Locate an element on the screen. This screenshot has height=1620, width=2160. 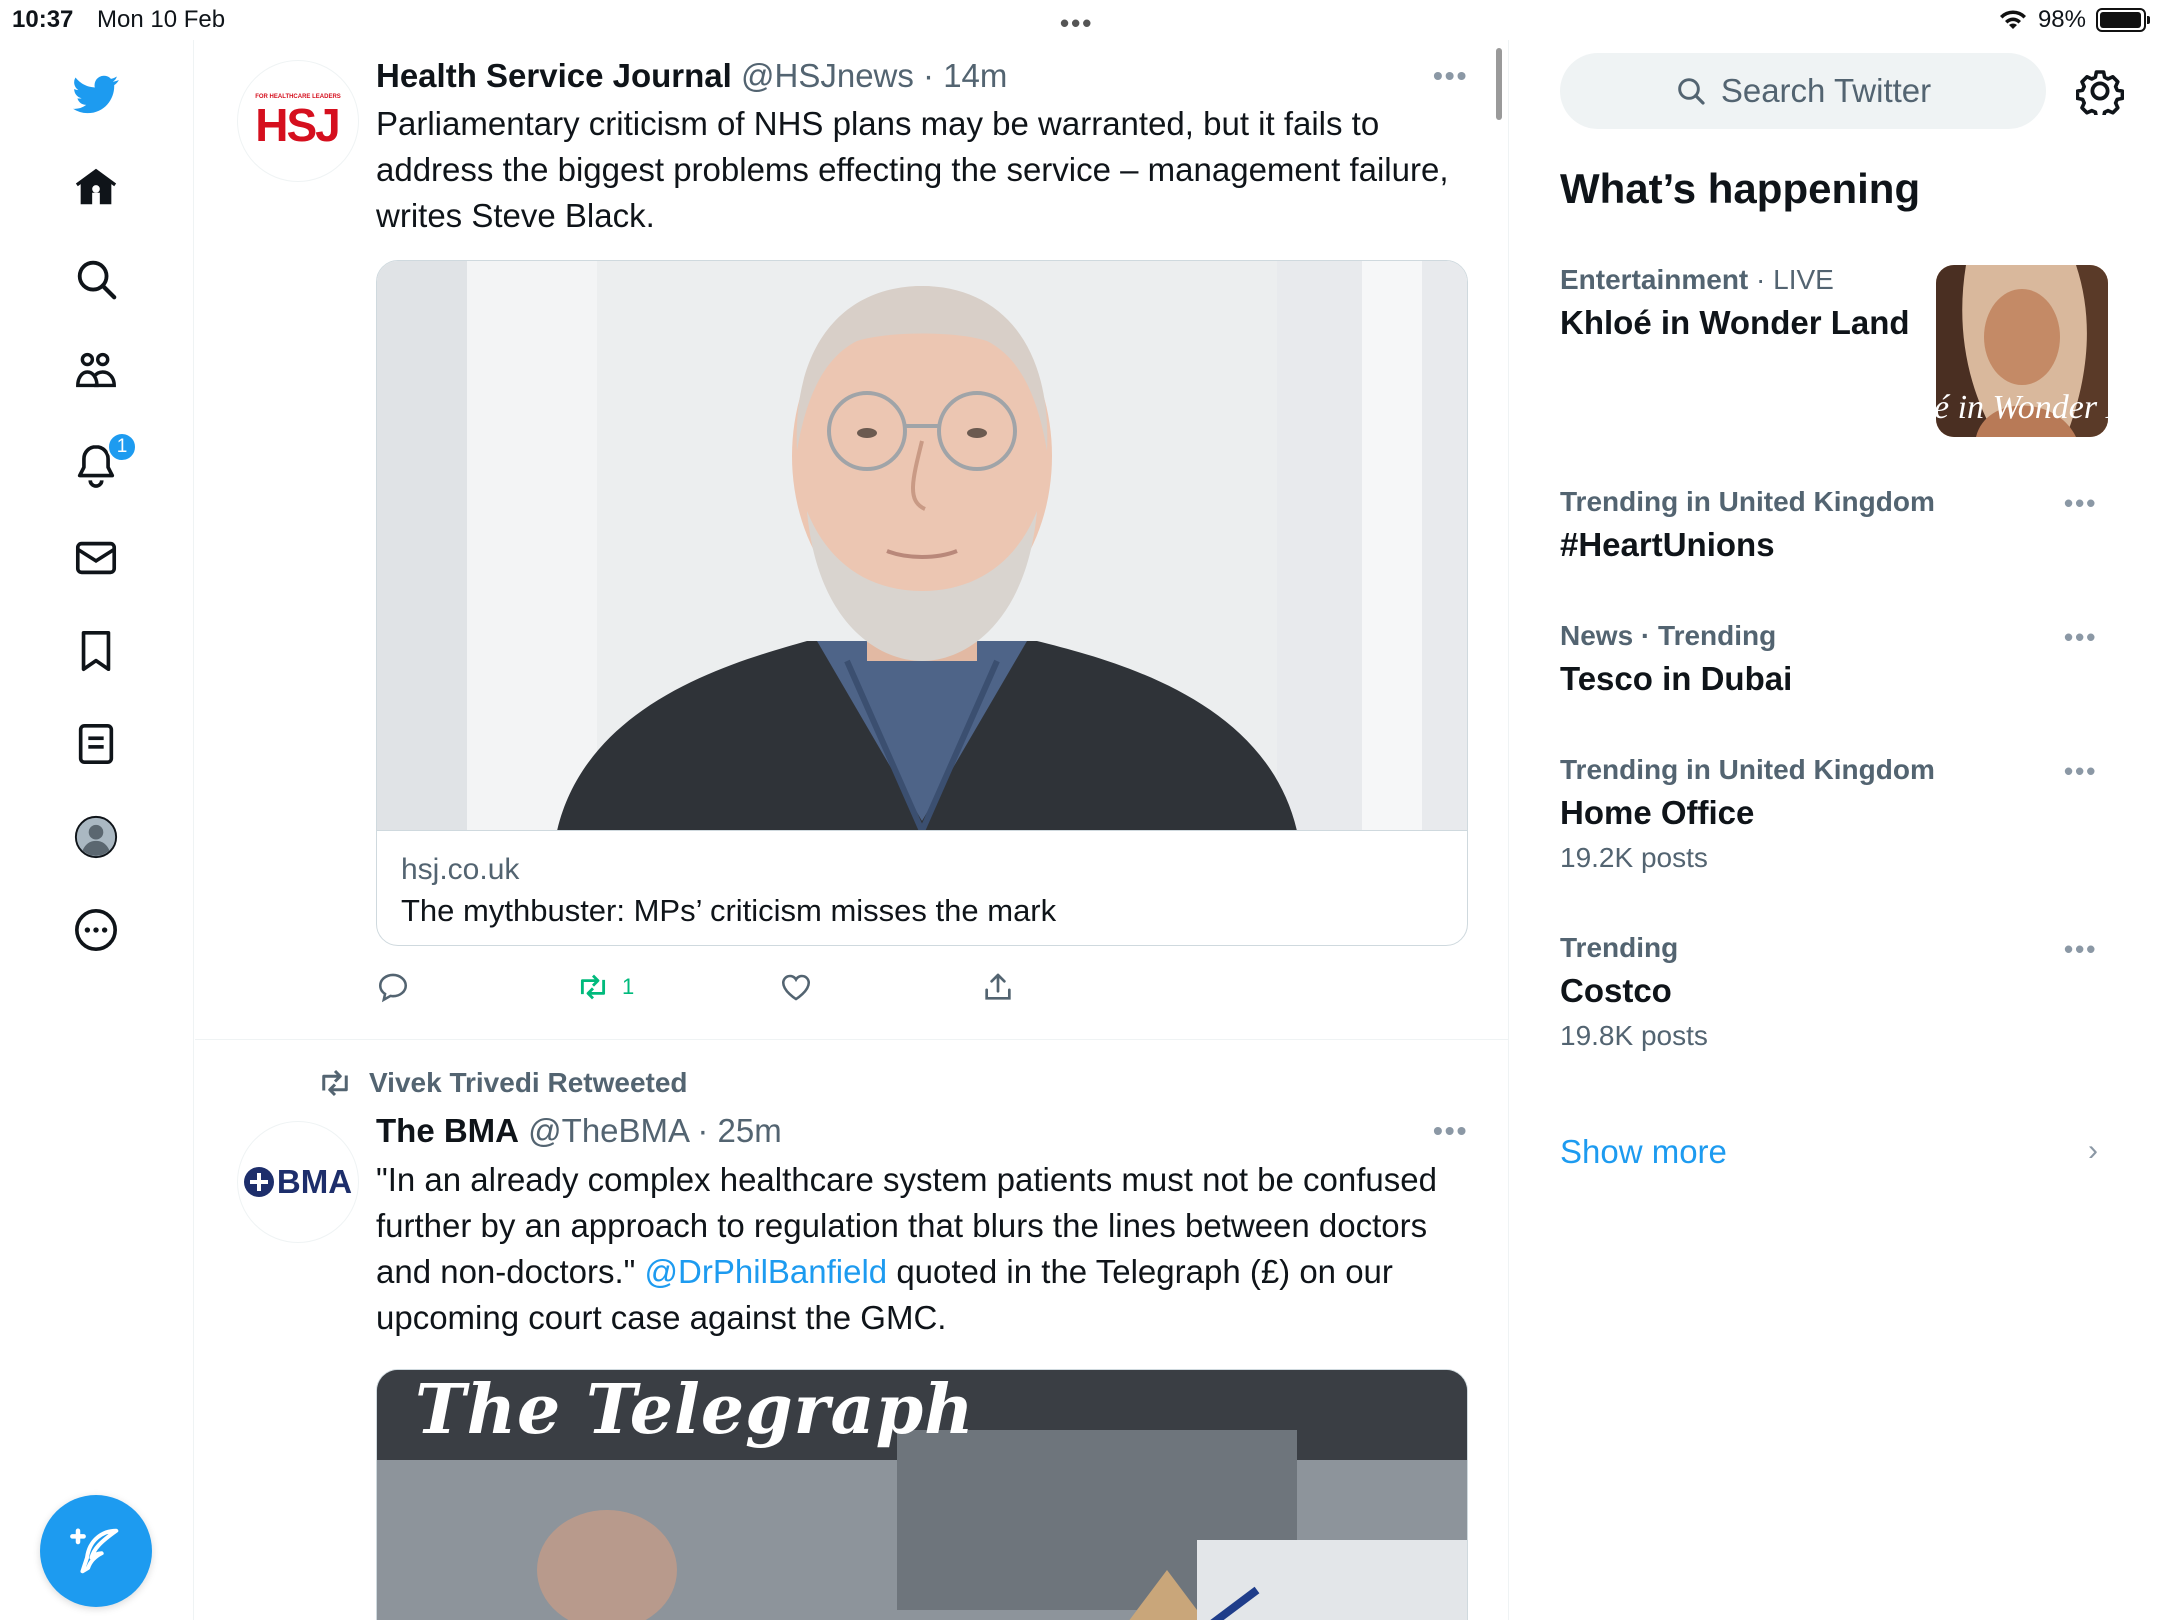
media-masthead-text: The Telegraph is located at coordinates (695, 1410).